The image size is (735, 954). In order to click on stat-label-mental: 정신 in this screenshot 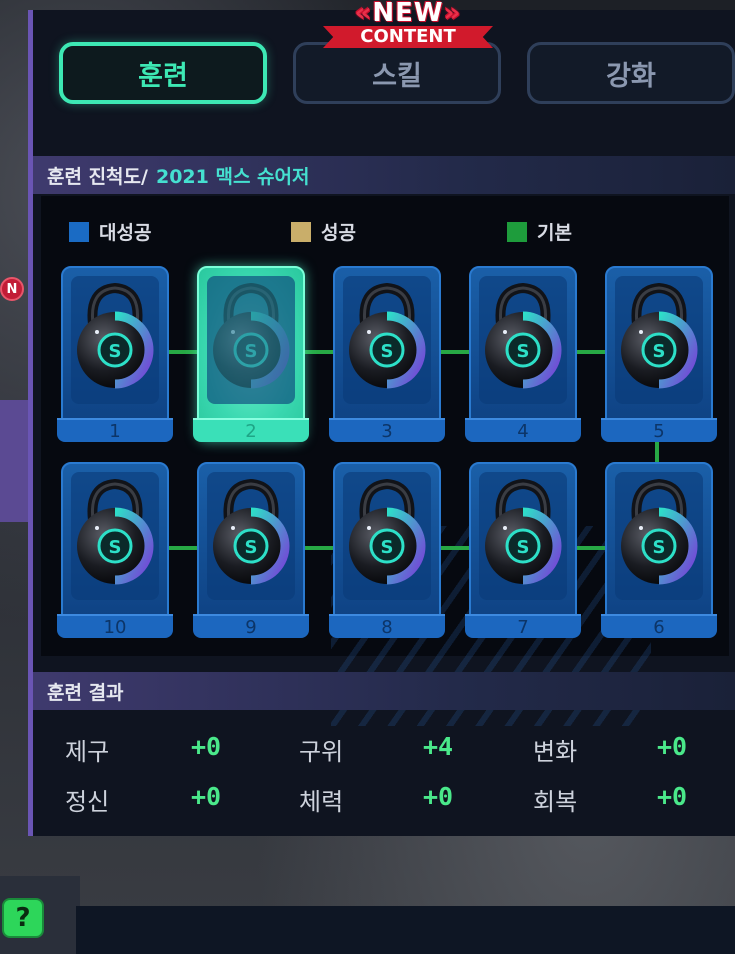, I will do `click(87, 802)`.